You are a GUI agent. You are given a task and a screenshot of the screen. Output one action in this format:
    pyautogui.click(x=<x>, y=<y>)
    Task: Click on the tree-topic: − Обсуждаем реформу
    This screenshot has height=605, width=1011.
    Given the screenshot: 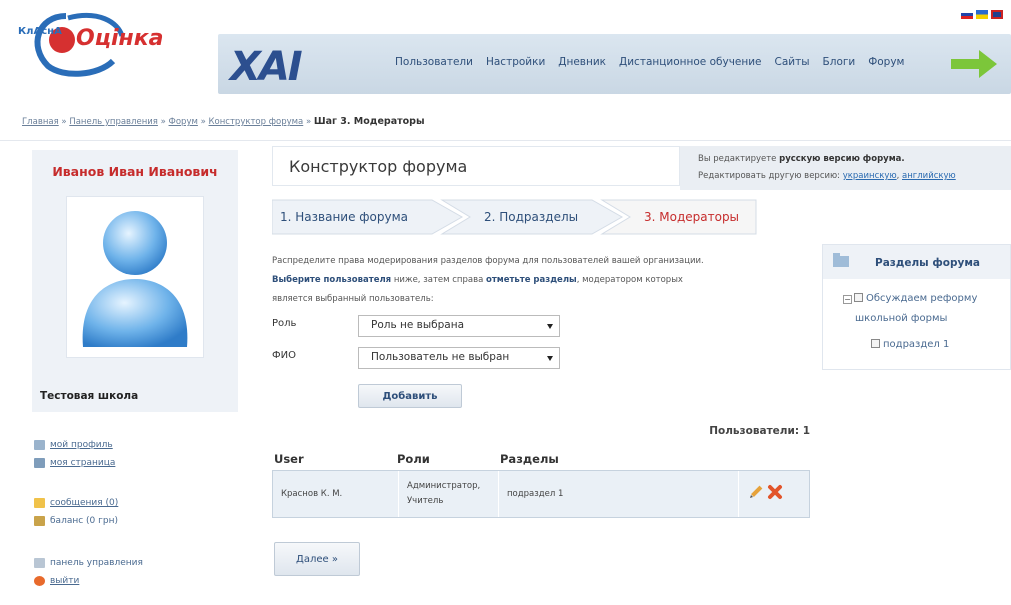 What is the action you would take?
    pyautogui.click(x=910, y=298)
    